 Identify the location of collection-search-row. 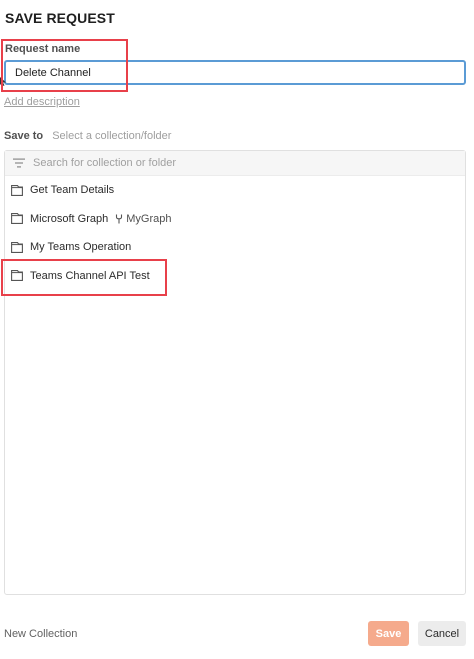
(235, 163).